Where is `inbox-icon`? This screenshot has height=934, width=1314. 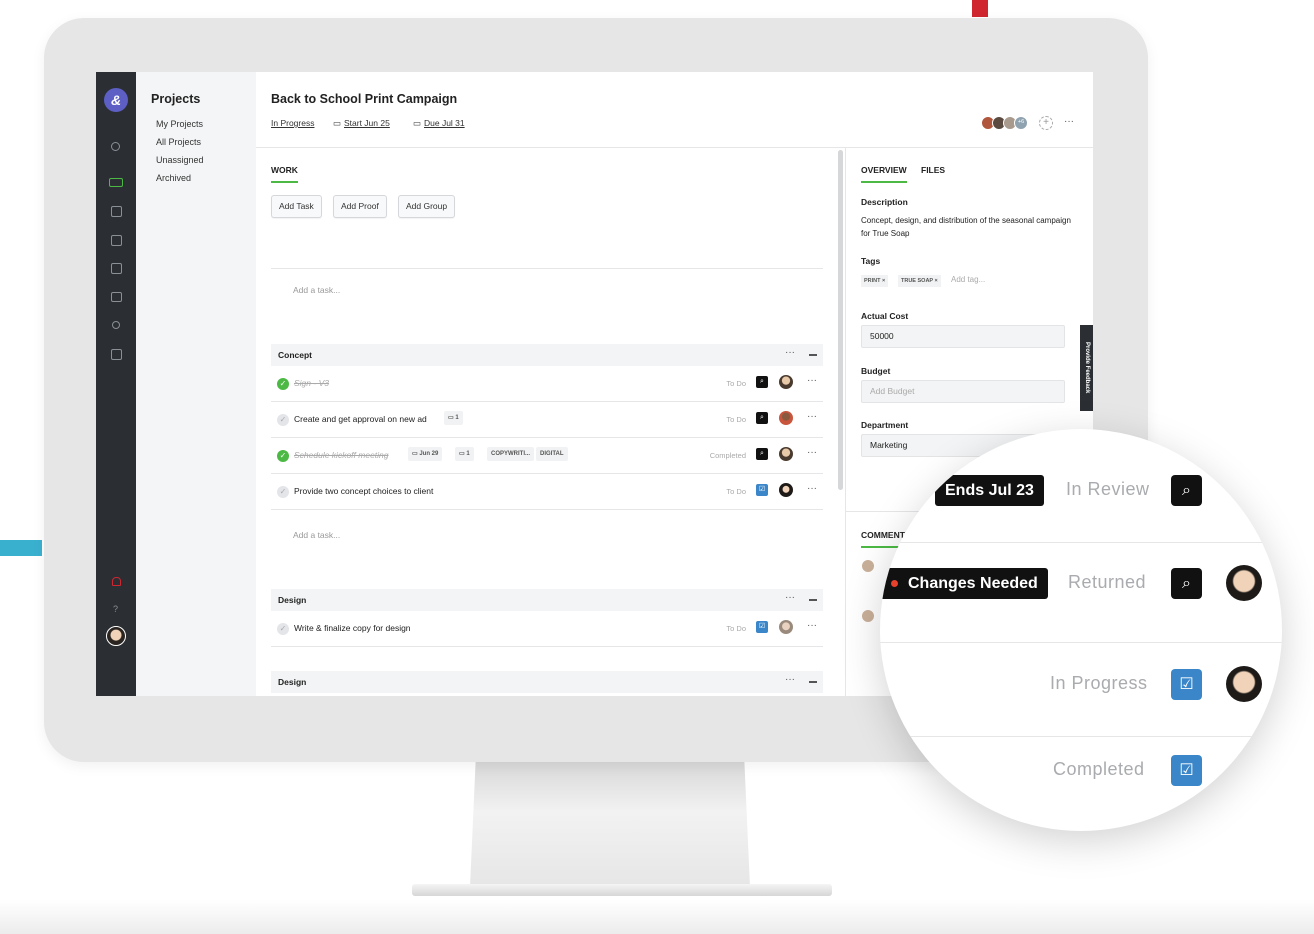
inbox-icon is located at coordinates (116, 240).